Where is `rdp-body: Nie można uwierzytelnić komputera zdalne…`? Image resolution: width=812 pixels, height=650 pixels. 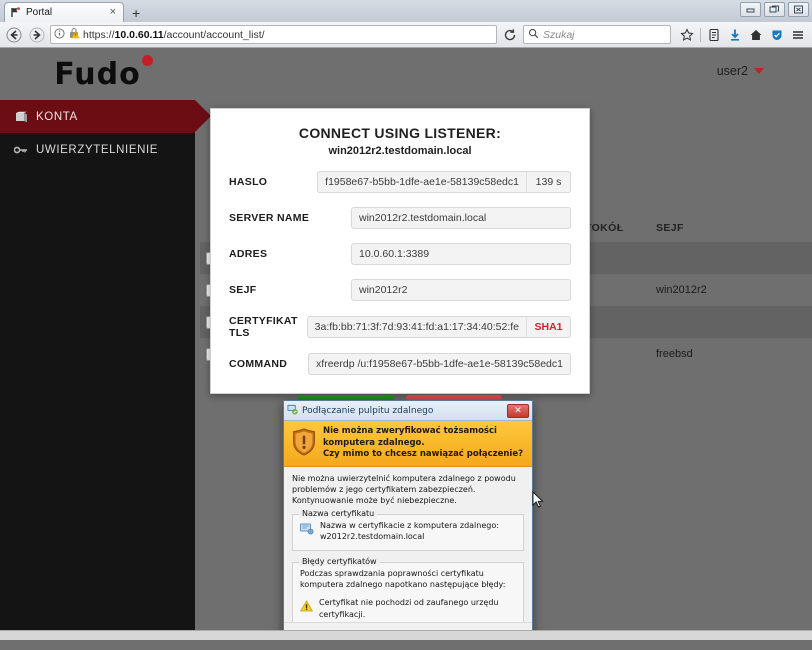
rdp-body: Nie można uwierzytelnić komputera zdalne… is located at coordinates (408, 553).